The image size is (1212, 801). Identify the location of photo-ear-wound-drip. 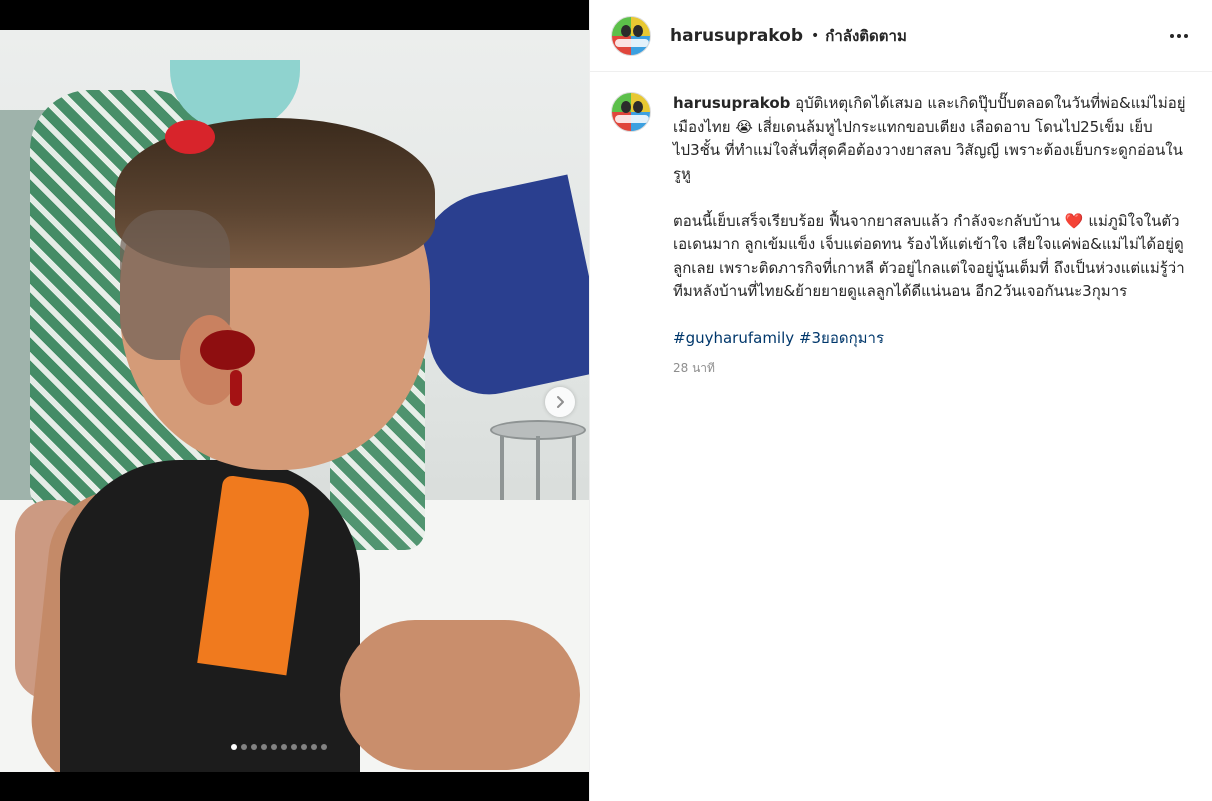
(236, 388).